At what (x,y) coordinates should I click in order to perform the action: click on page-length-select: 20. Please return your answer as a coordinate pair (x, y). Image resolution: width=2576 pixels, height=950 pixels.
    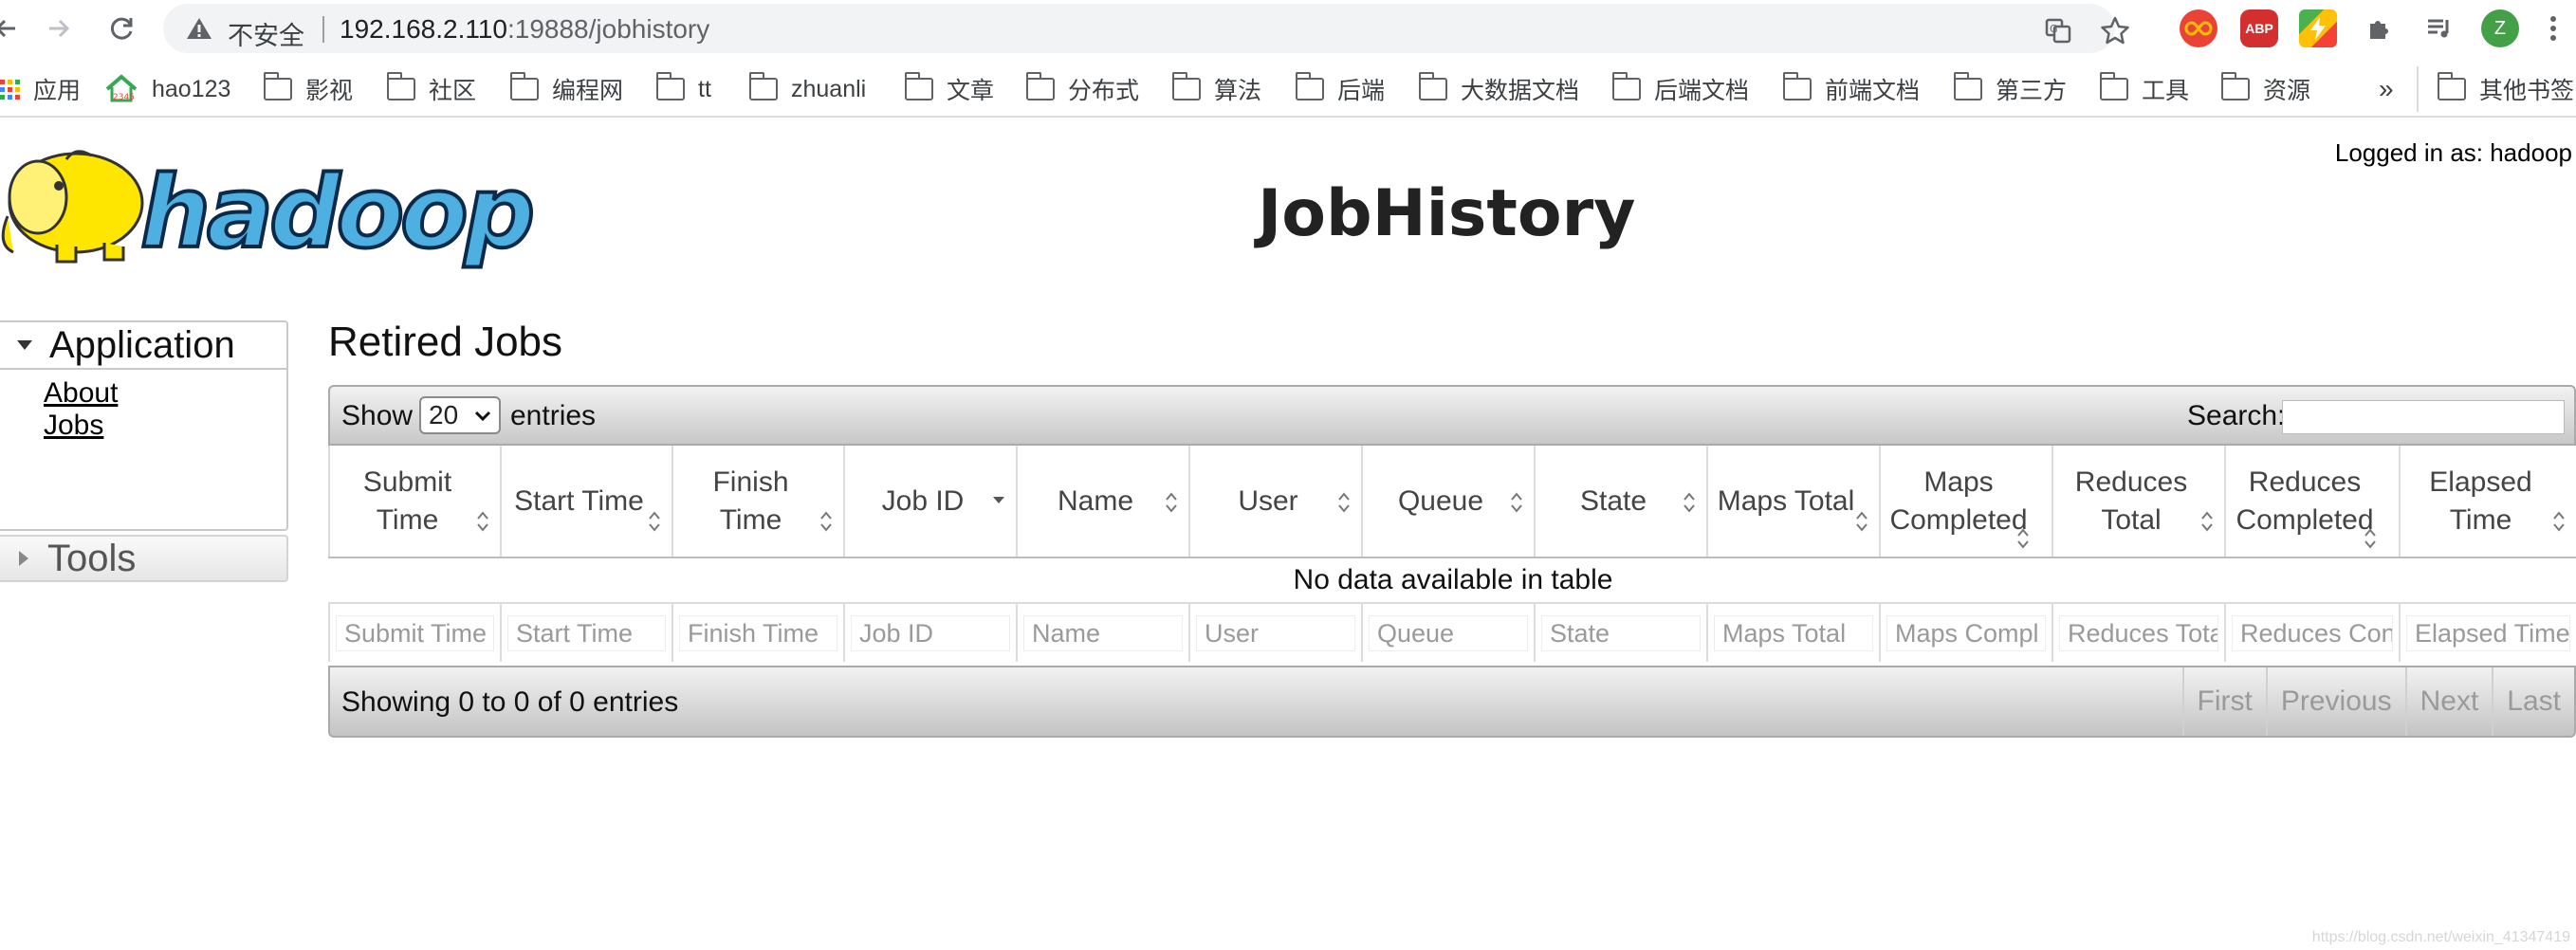
    Looking at the image, I should click on (460, 415).